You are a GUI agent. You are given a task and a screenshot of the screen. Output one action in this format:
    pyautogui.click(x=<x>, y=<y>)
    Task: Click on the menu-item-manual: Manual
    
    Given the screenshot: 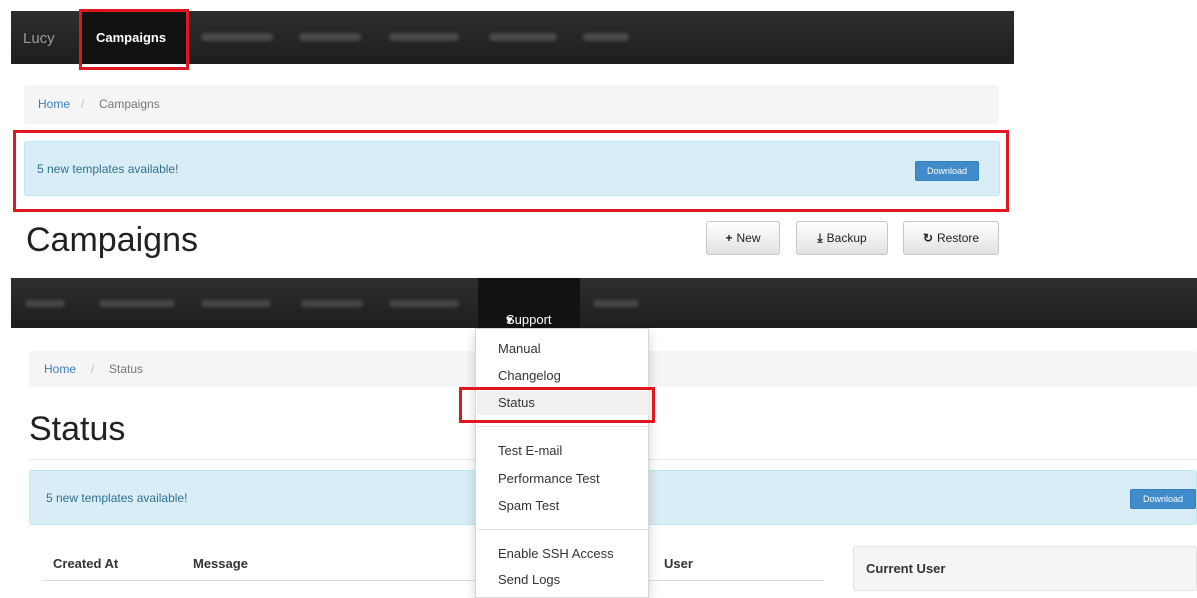 What is the action you would take?
    pyautogui.click(x=519, y=348)
    